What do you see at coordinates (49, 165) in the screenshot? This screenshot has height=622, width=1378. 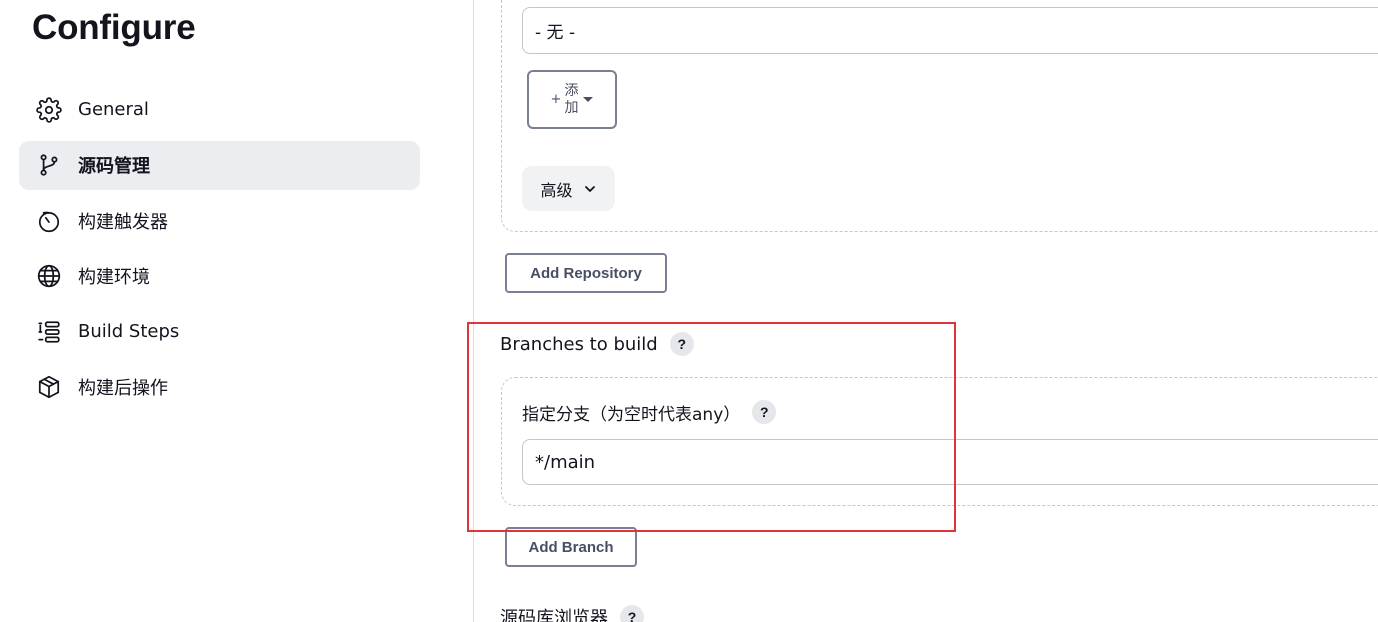 I see `git-branch-icon` at bounding box center [49, 165].